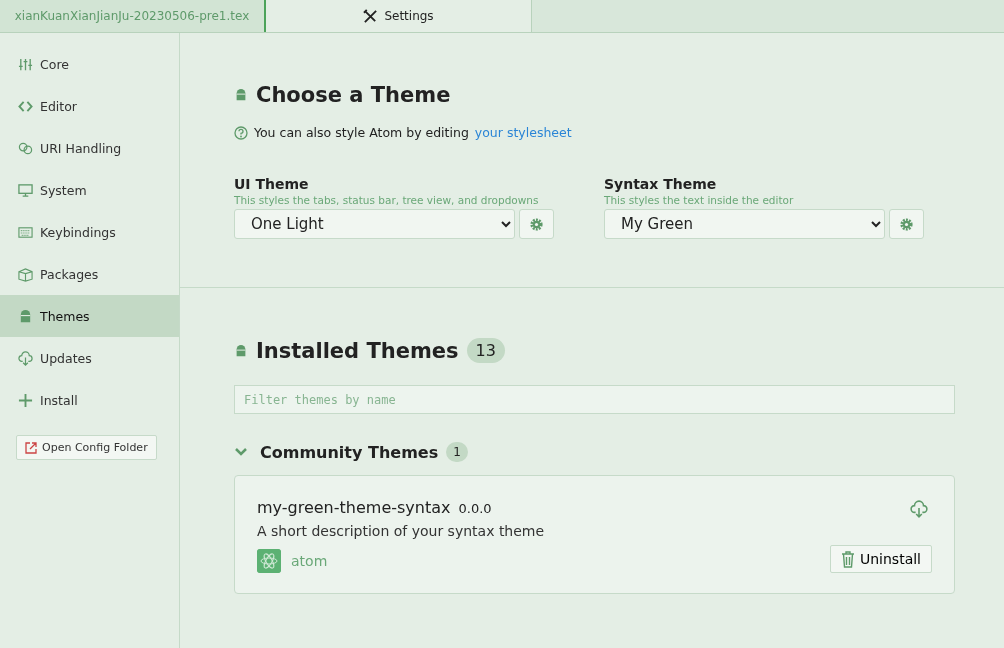 This screenshot has width=1004, height=648. I want to click on sliders-icon, so click(25, 64).